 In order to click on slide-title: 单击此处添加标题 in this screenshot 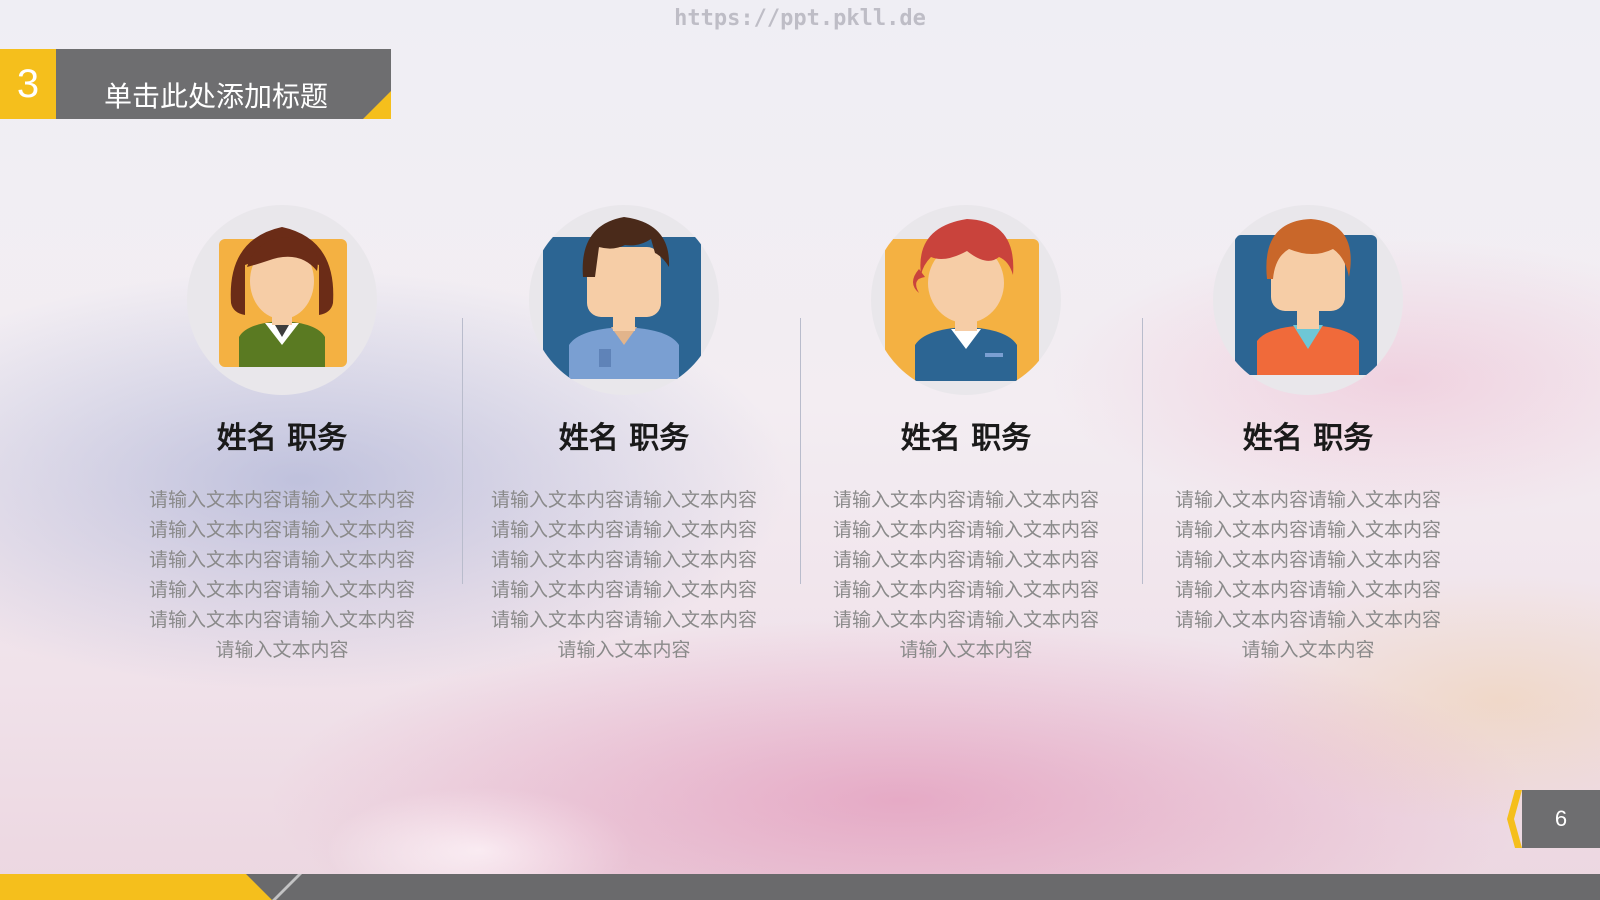, I will do `click(216, 97)`.